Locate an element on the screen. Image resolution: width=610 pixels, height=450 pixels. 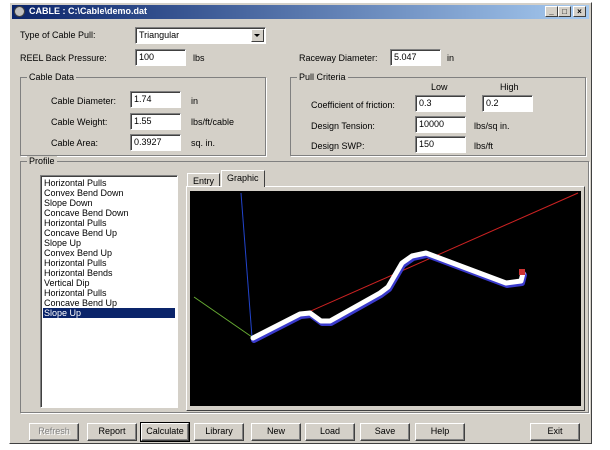
y-axis-line is located at coordinates (246, 265).